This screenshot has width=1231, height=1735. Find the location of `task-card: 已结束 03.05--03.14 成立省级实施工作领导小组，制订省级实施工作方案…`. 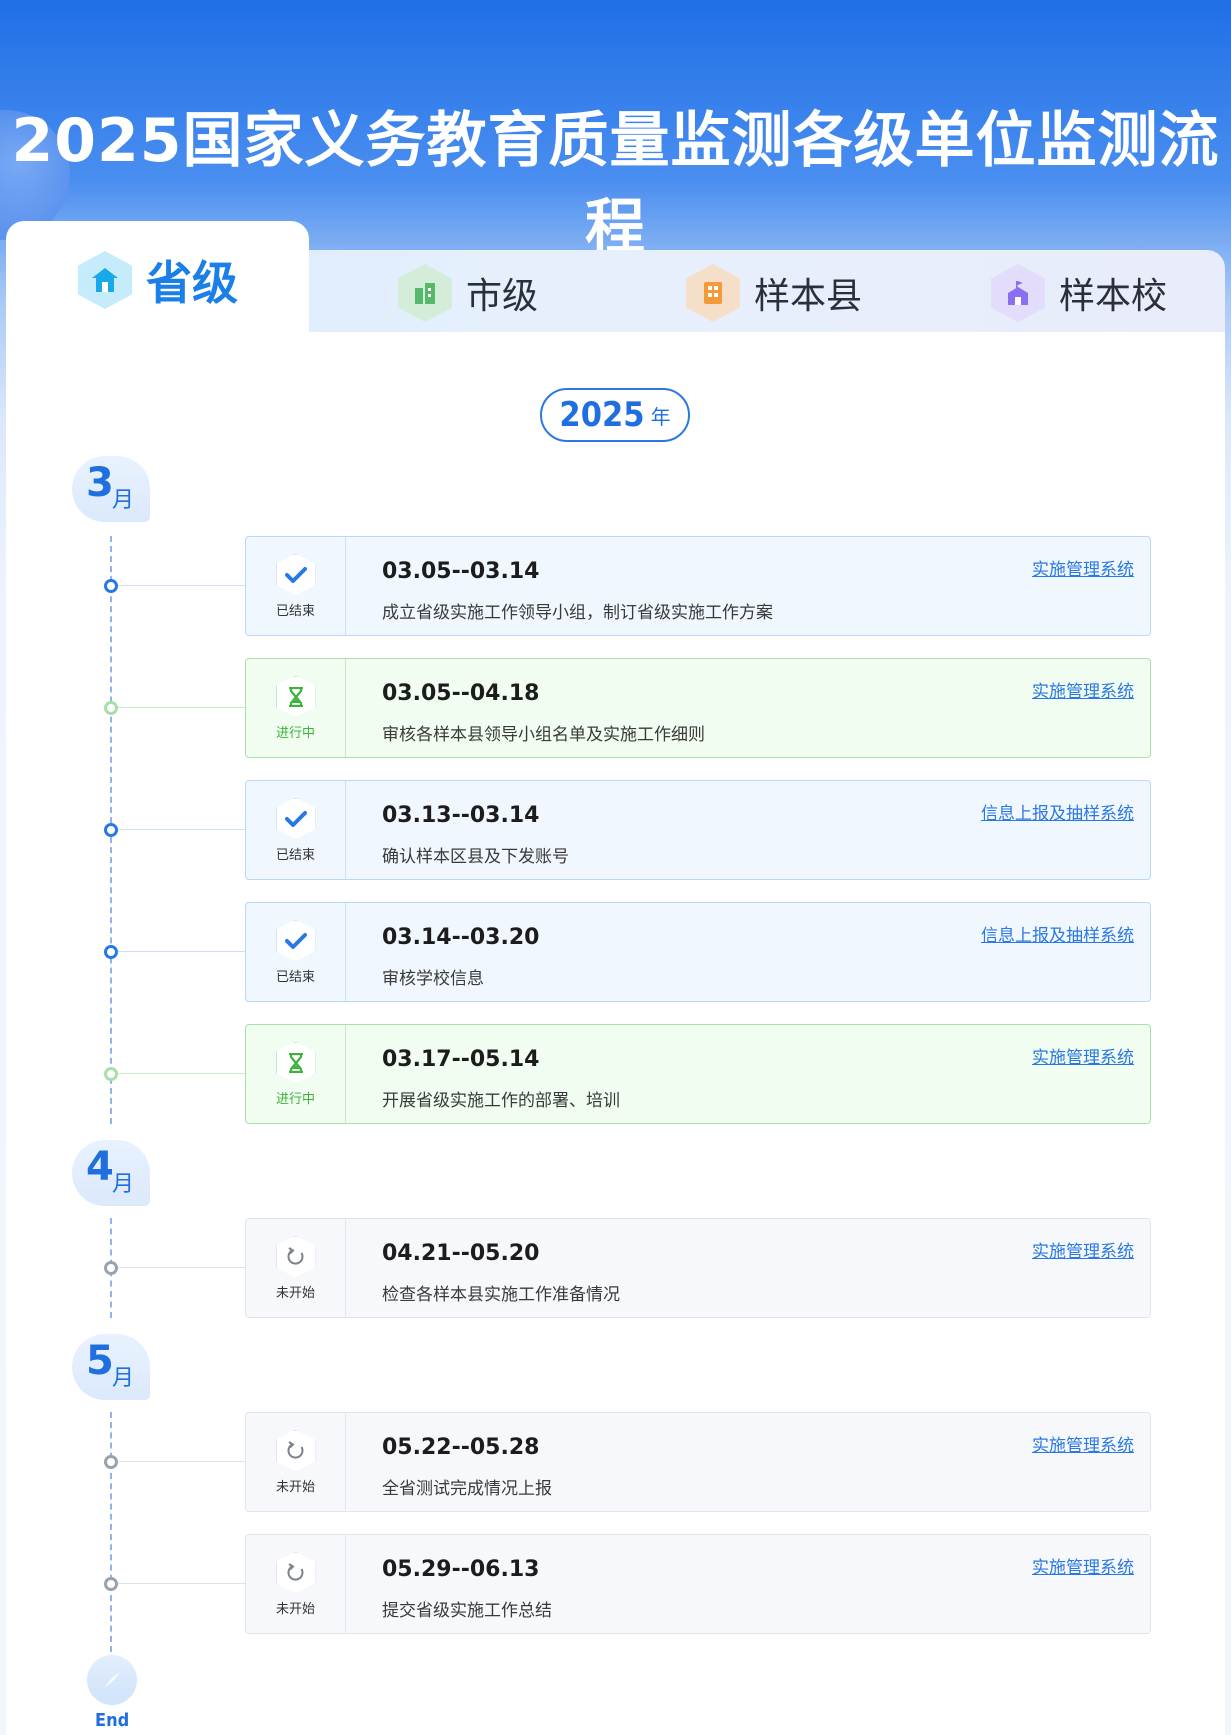

task-card: 已结束 03.05--03.14 成立省级实施工作领导小组，制订省级实施工作方案… is located at coordinates (698, 586).